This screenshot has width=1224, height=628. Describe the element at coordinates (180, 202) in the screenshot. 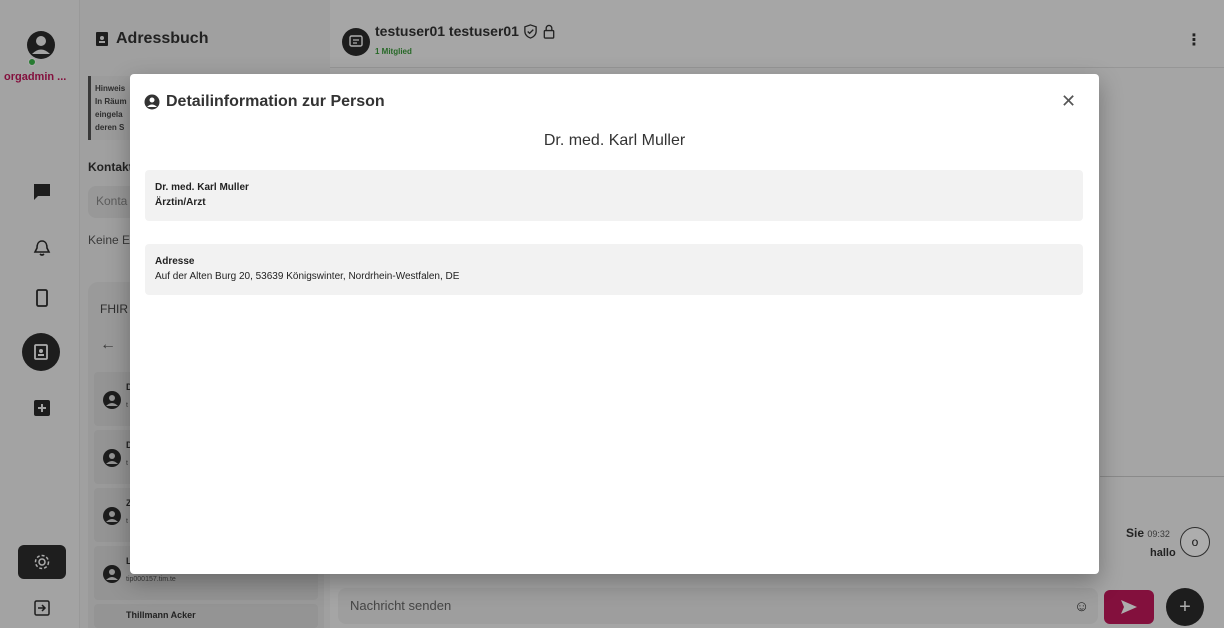

I see `person-card-role: Ärztin/Arzt` at that location.